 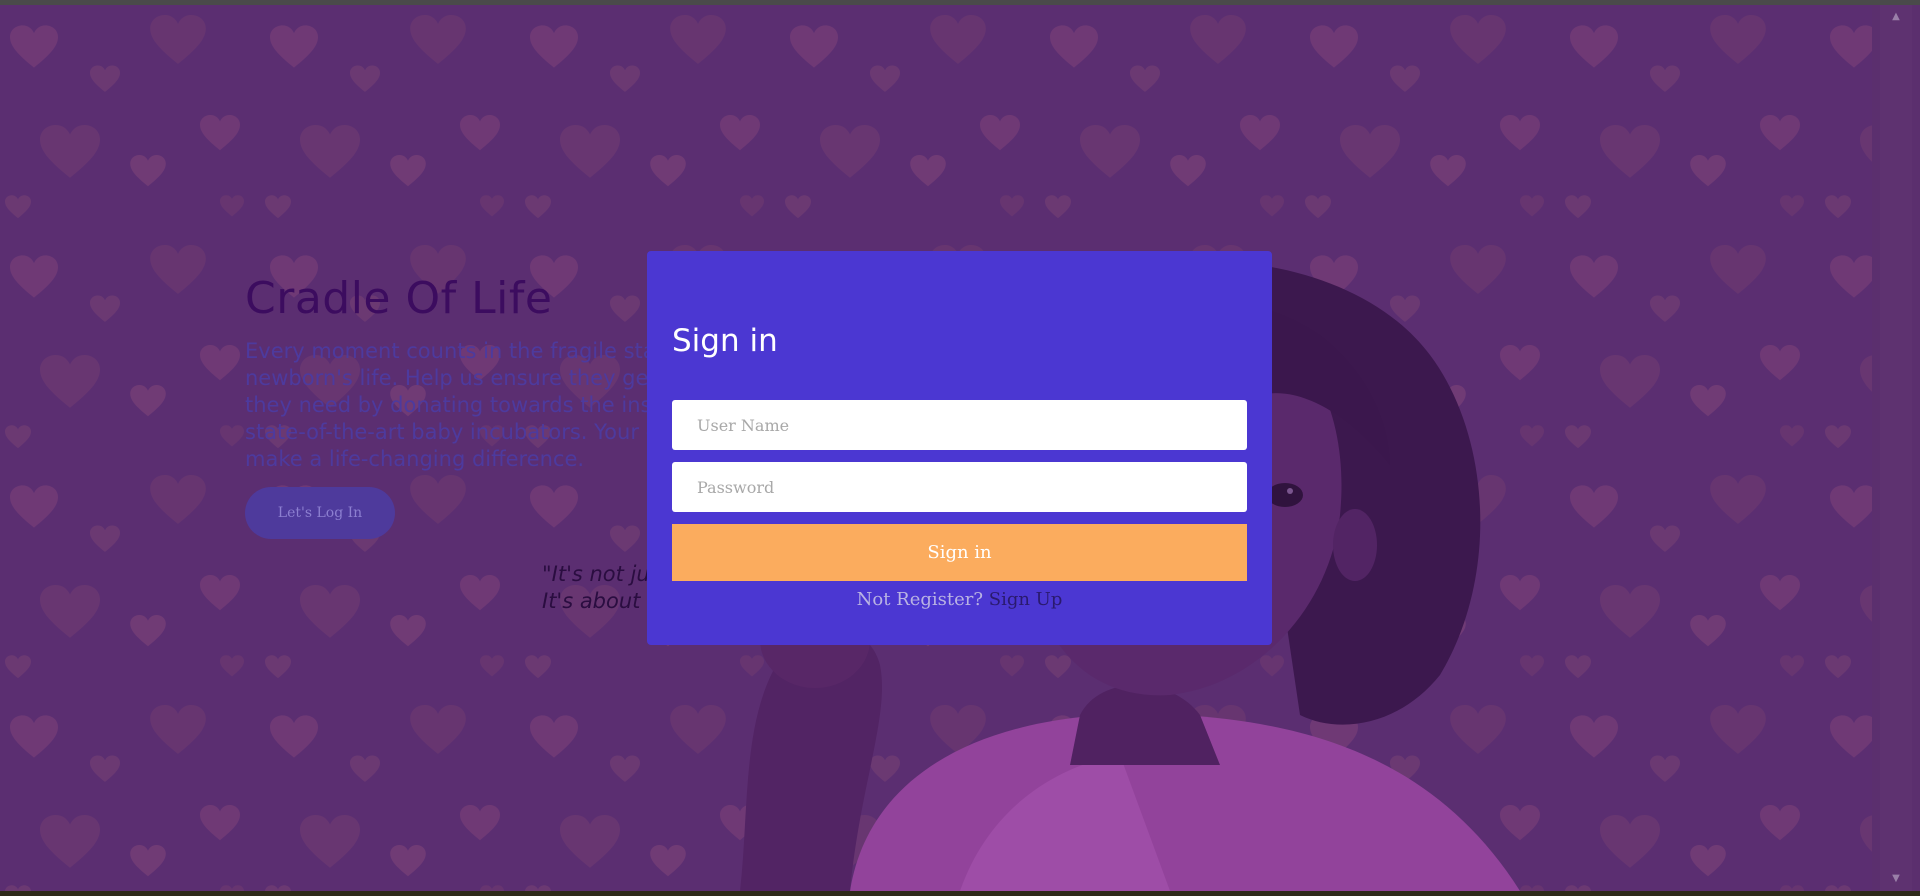 What do you see at coordinates (959, 552) in the screenshot?
I see `sign-in-button: Sign in` at bounding box center [959, 552].